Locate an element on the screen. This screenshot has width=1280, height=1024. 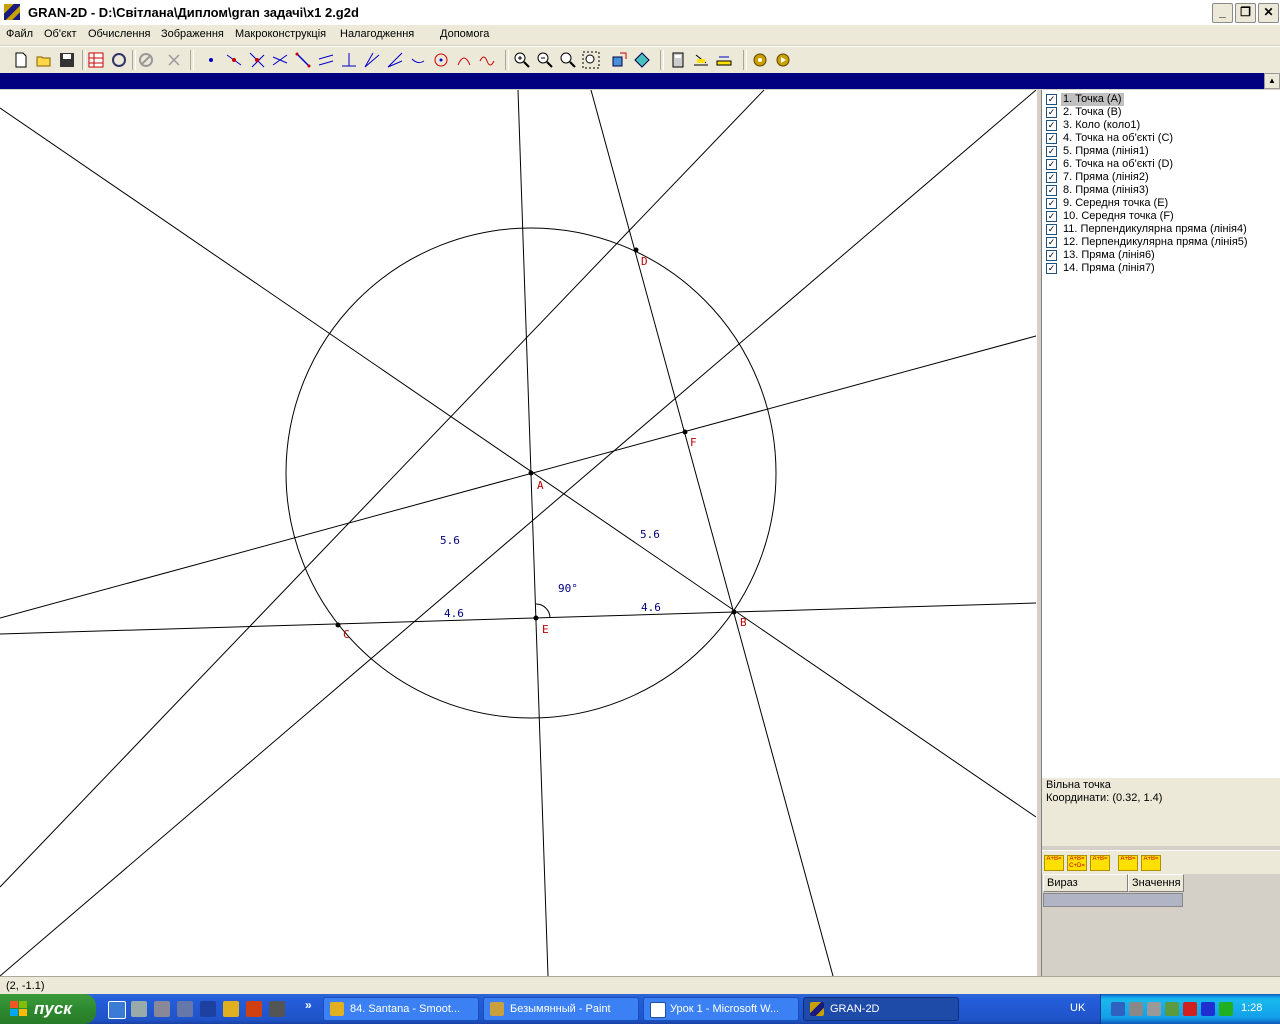
menu-view: Зображення is located at coordinates (192, 34).